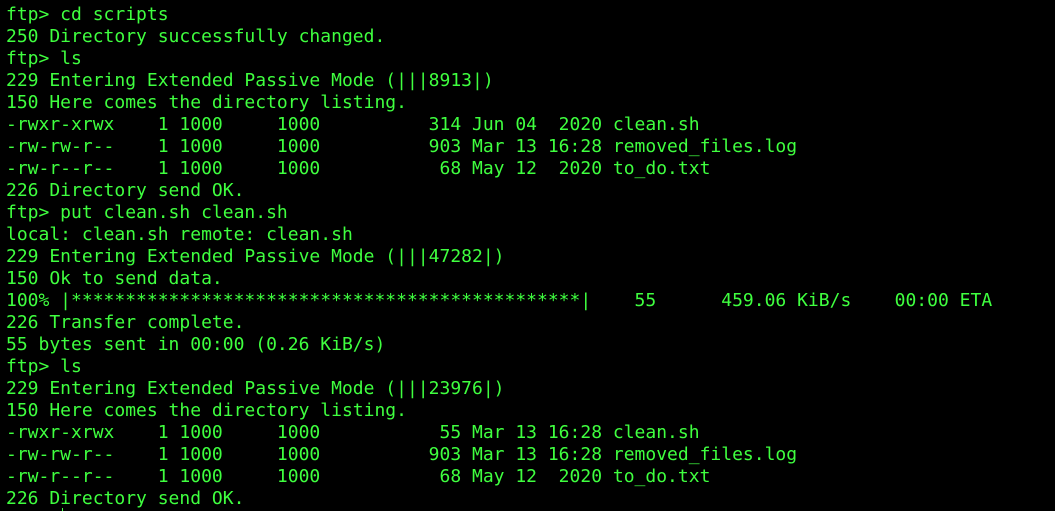 This screenshot has height=511, width=1055. Describe the element at coordinates (196, 36) in the screenshot. I see `terminal-line: 250 Directory successfully changed.` at that location.